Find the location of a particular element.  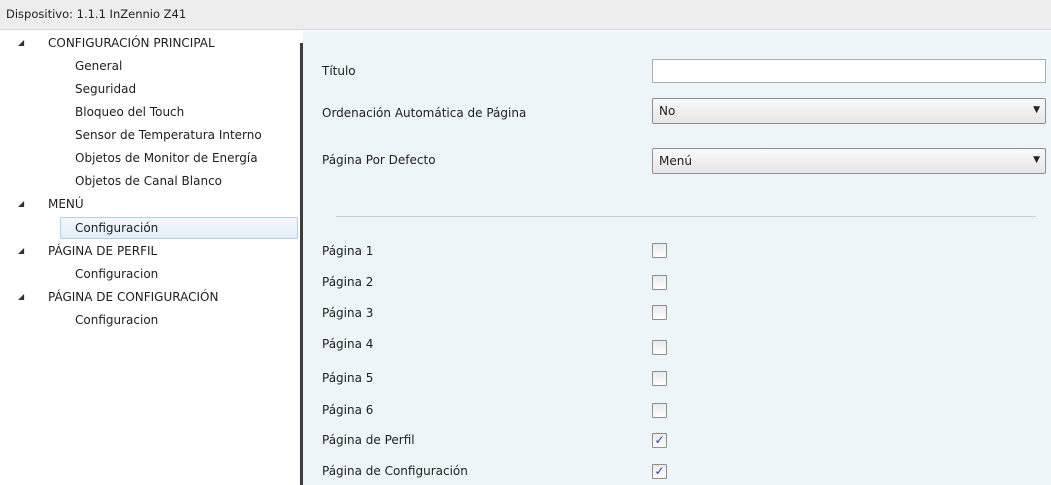

pagina-2-checkbox is located at coordinates (659, 282).